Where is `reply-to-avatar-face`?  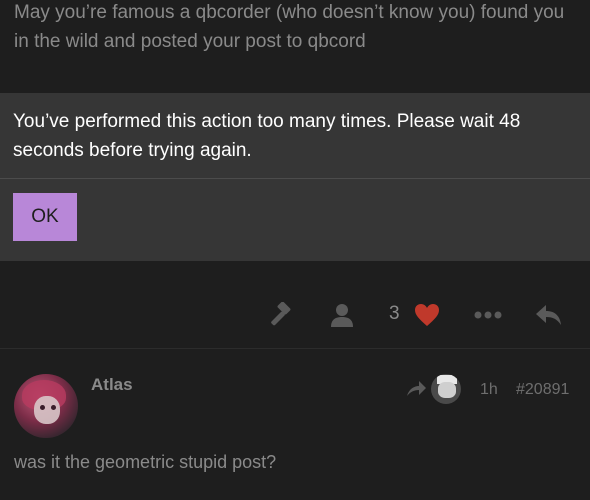
reply-to-avatar-face is located at coordinates (447, 390).